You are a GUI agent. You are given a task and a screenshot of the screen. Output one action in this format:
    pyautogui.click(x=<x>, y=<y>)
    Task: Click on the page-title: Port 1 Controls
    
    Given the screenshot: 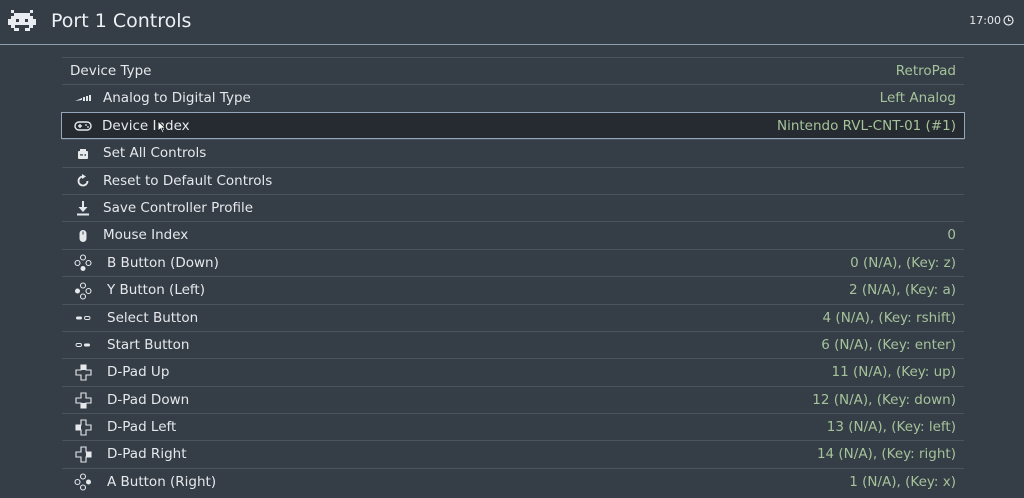 What is the action you would take?
    pyautogui.click(x=121, y=21)
    